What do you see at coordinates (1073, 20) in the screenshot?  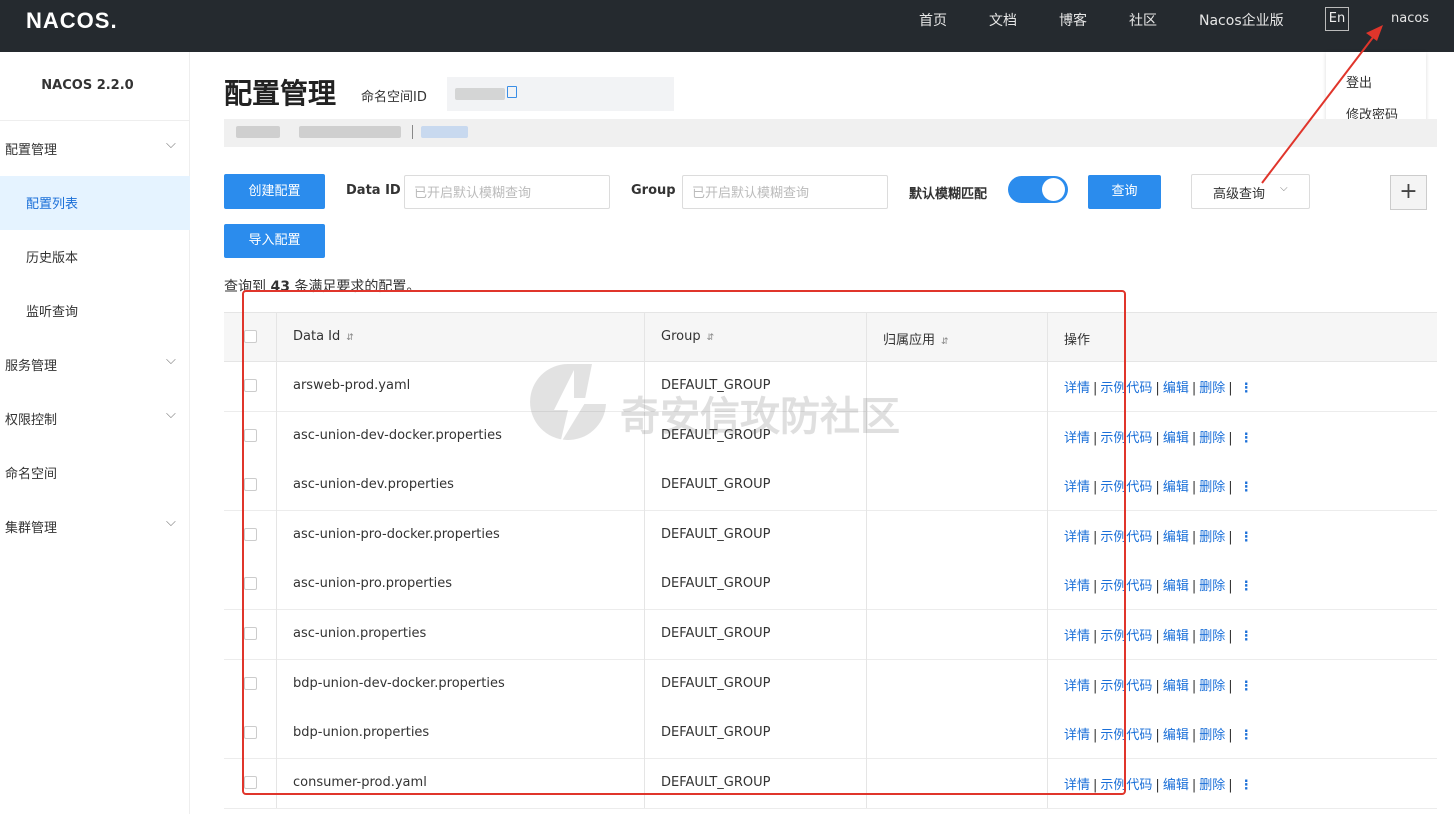 I see `nav-blog: 博客` at bounding box center [1073, 20].